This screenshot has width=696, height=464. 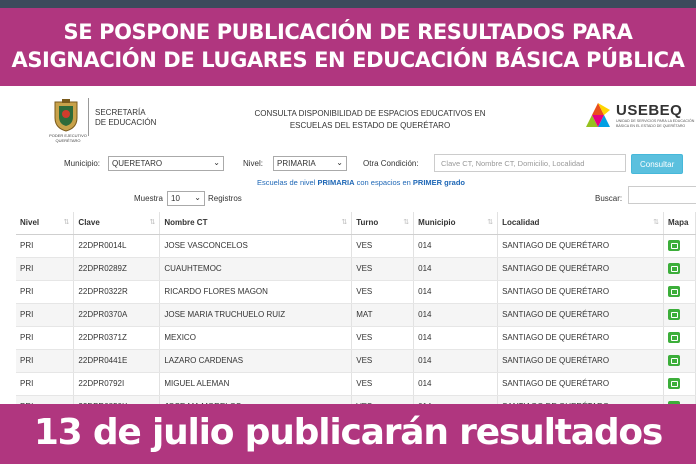 What do you see at coordinates (148, 198) in the screenshot?
I see `muestra-label: Muestra` at bounding box center [148, 198].